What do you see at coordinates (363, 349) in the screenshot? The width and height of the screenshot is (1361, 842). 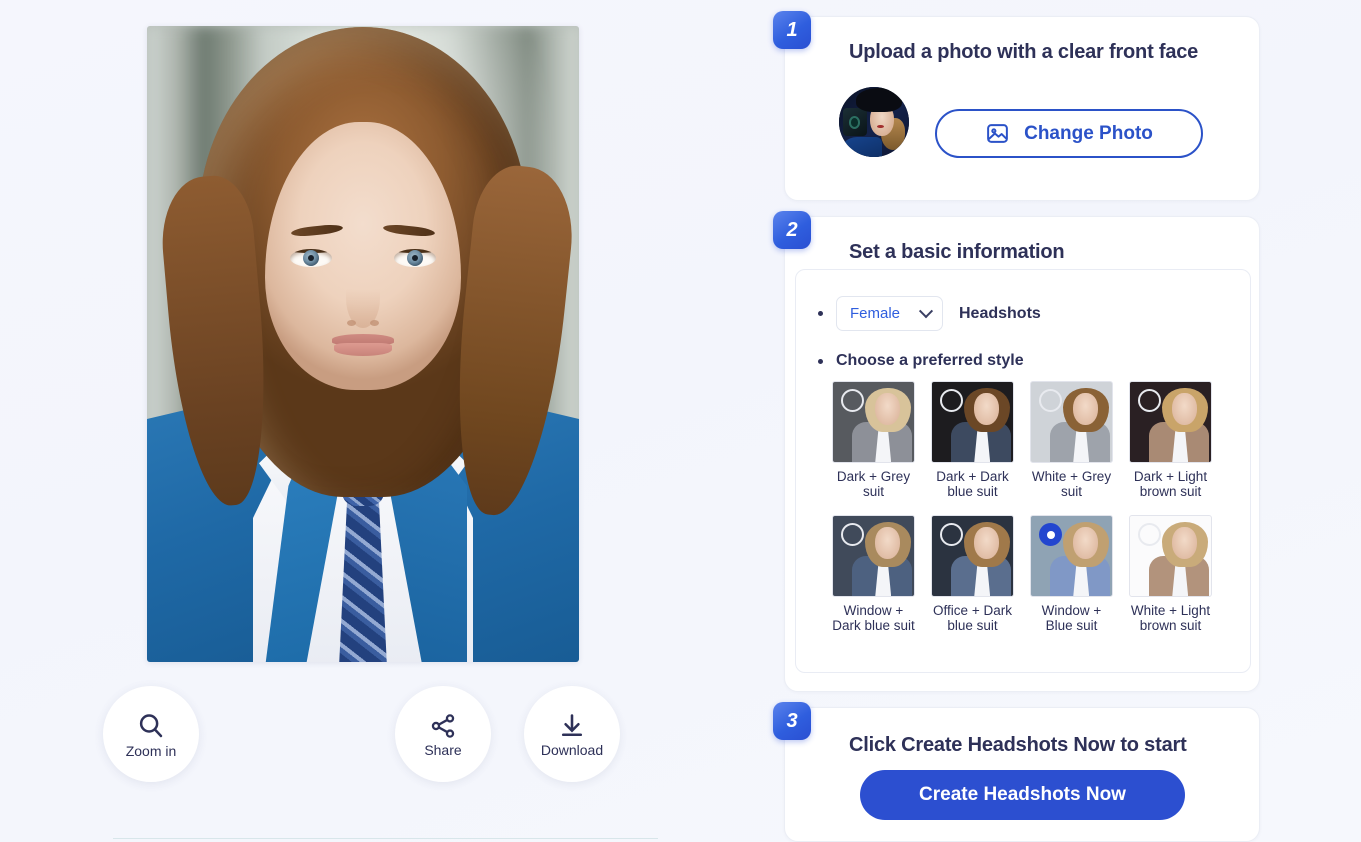 I see `lower-lip` at bounding box center [363, 349].